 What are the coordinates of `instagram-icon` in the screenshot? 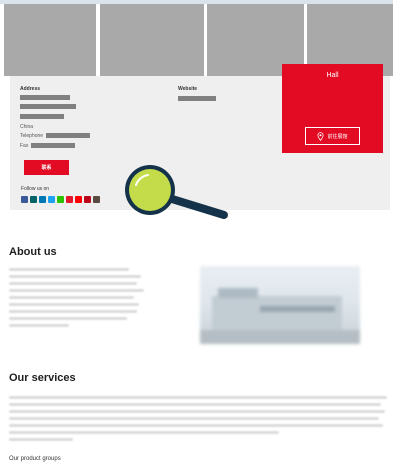 It's located at (96, 199).